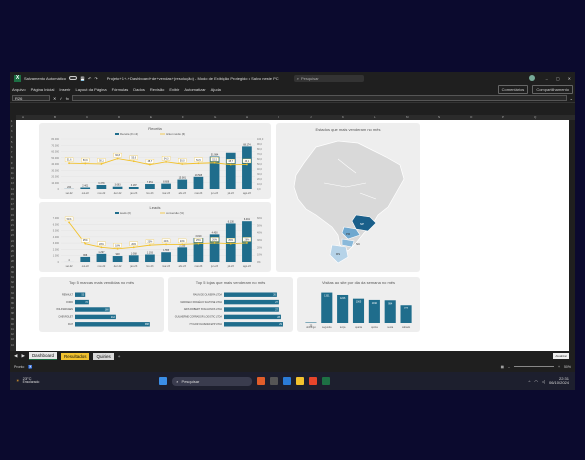  I want to click on column-header: A, so click(23, 117).